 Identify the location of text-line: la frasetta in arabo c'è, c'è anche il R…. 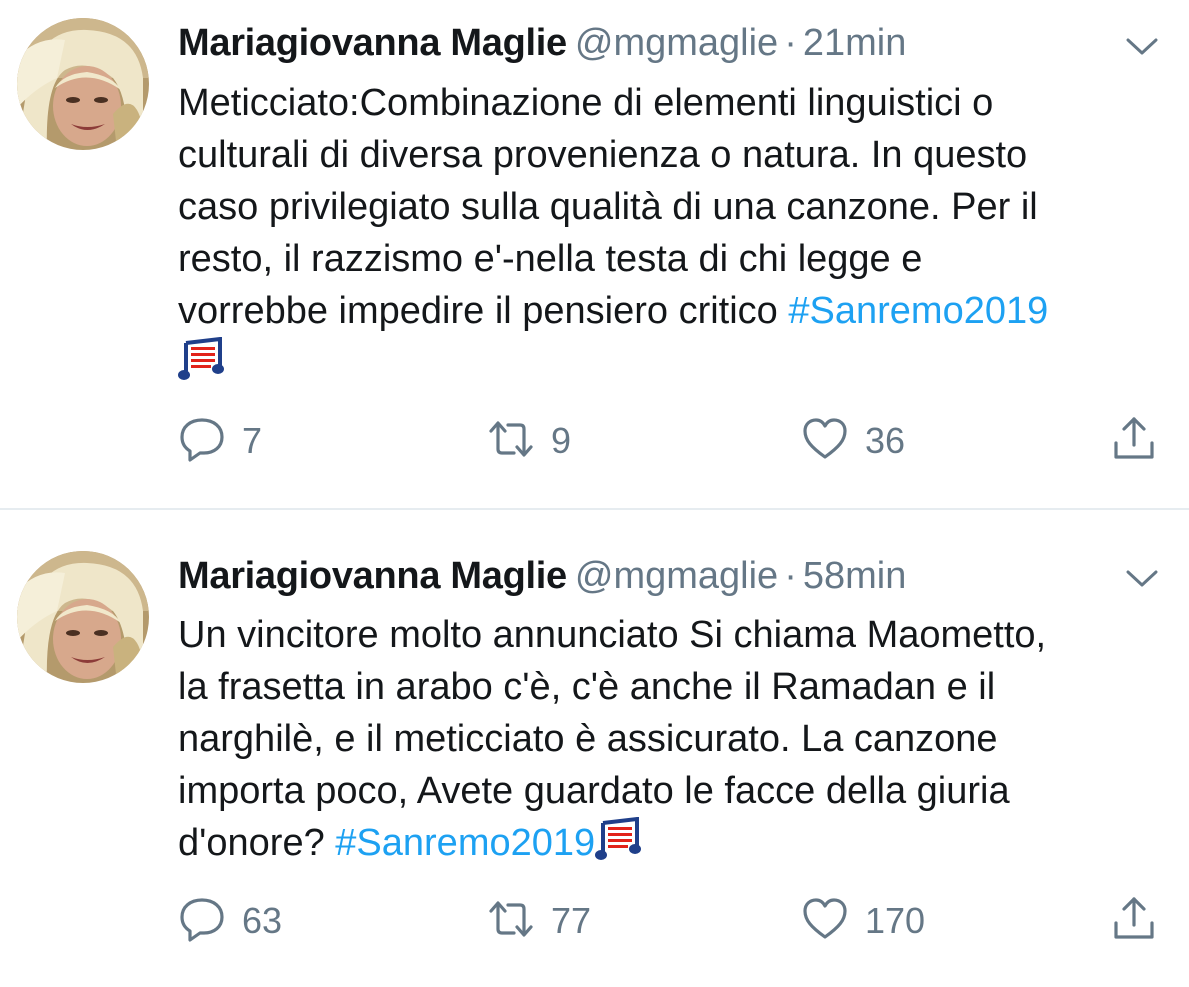
(587, 687).